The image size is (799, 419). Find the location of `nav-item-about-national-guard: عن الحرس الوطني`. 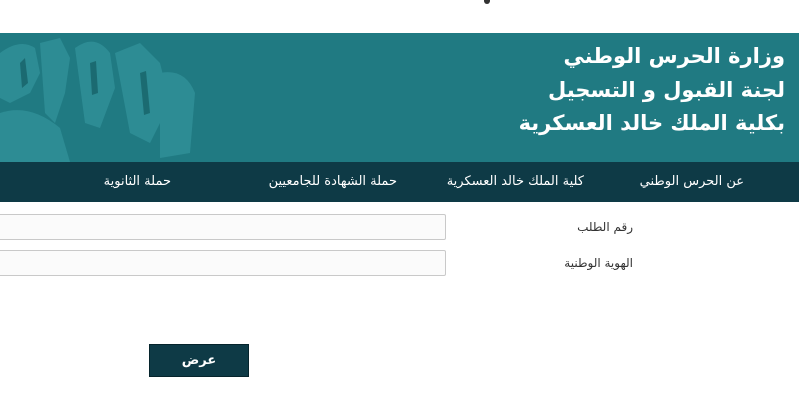

nav-item-about-national-guard: عن الحرس الوطني is located at coordinates (692, 182).